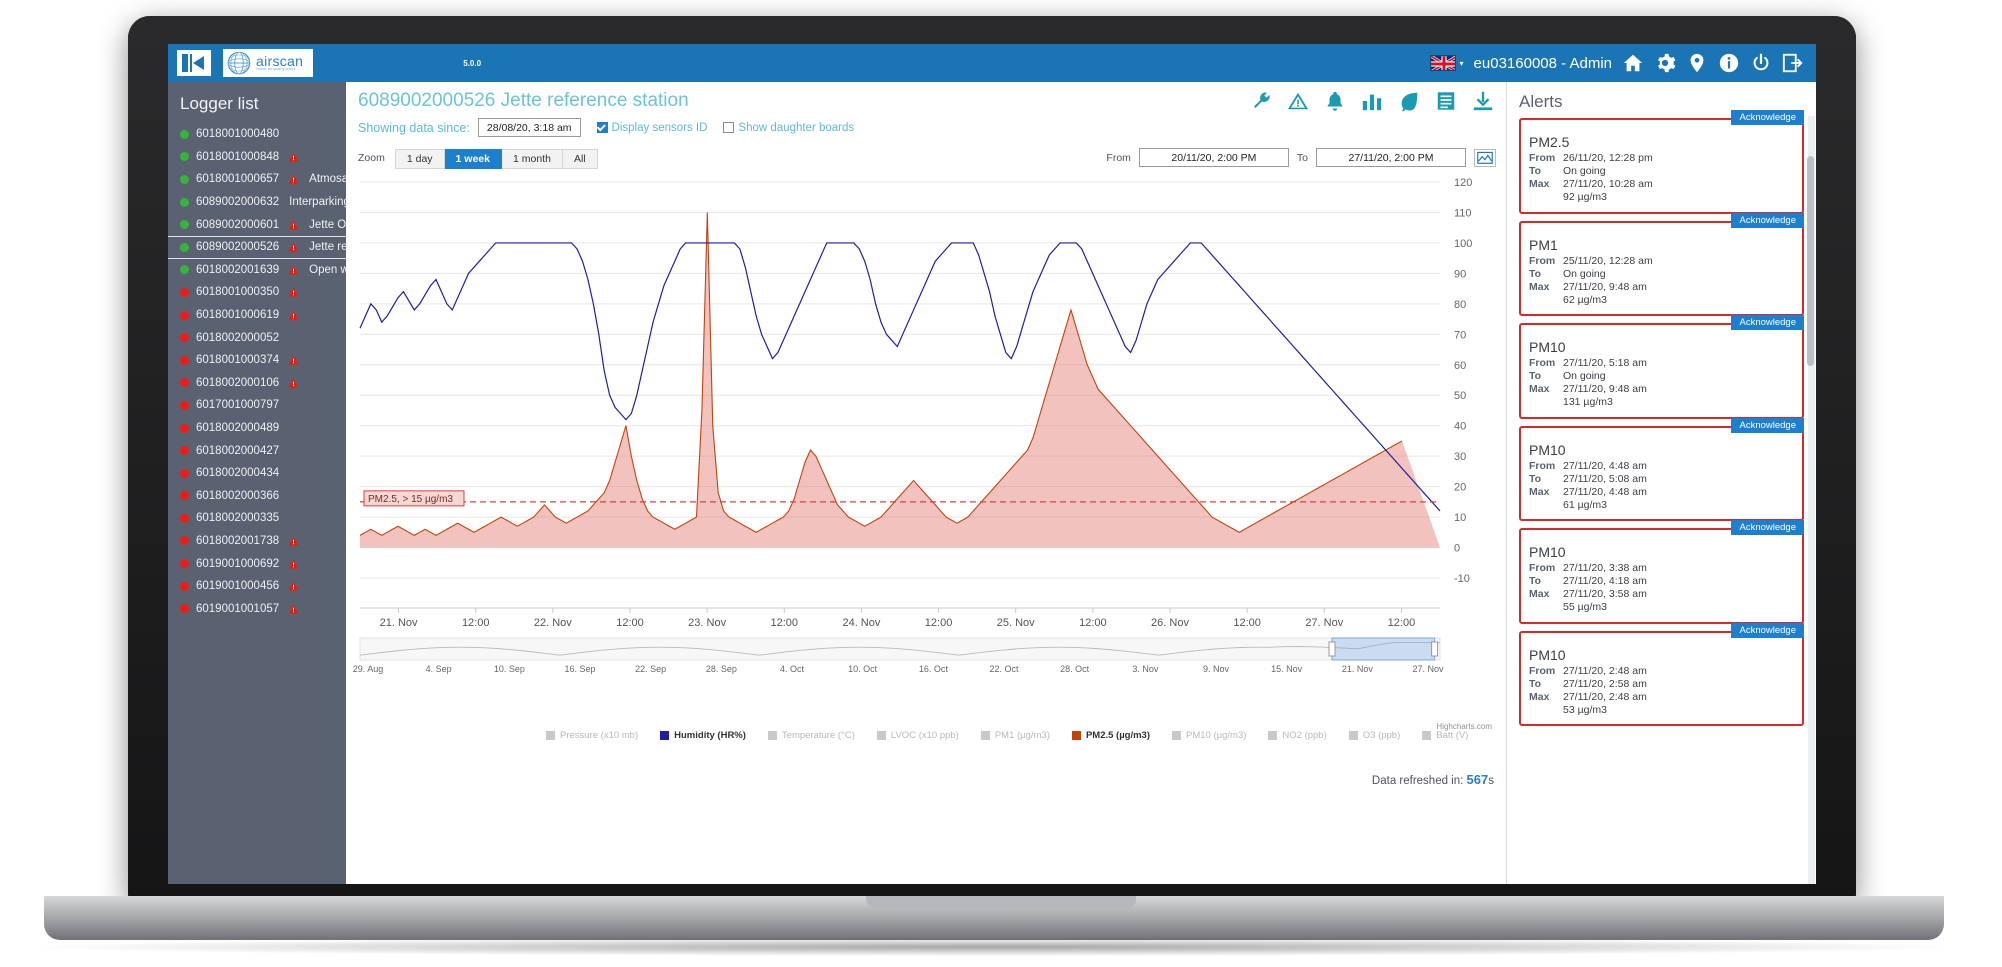  I want to click on bell-icon, so click(1335, 101).